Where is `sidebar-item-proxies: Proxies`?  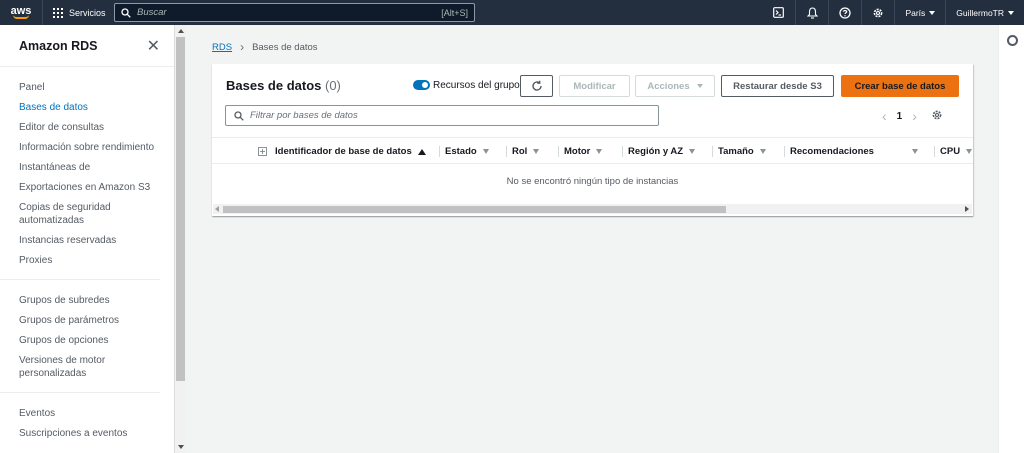 sidebar-item-proxies: Proxies is located at coordinates (87, 260).